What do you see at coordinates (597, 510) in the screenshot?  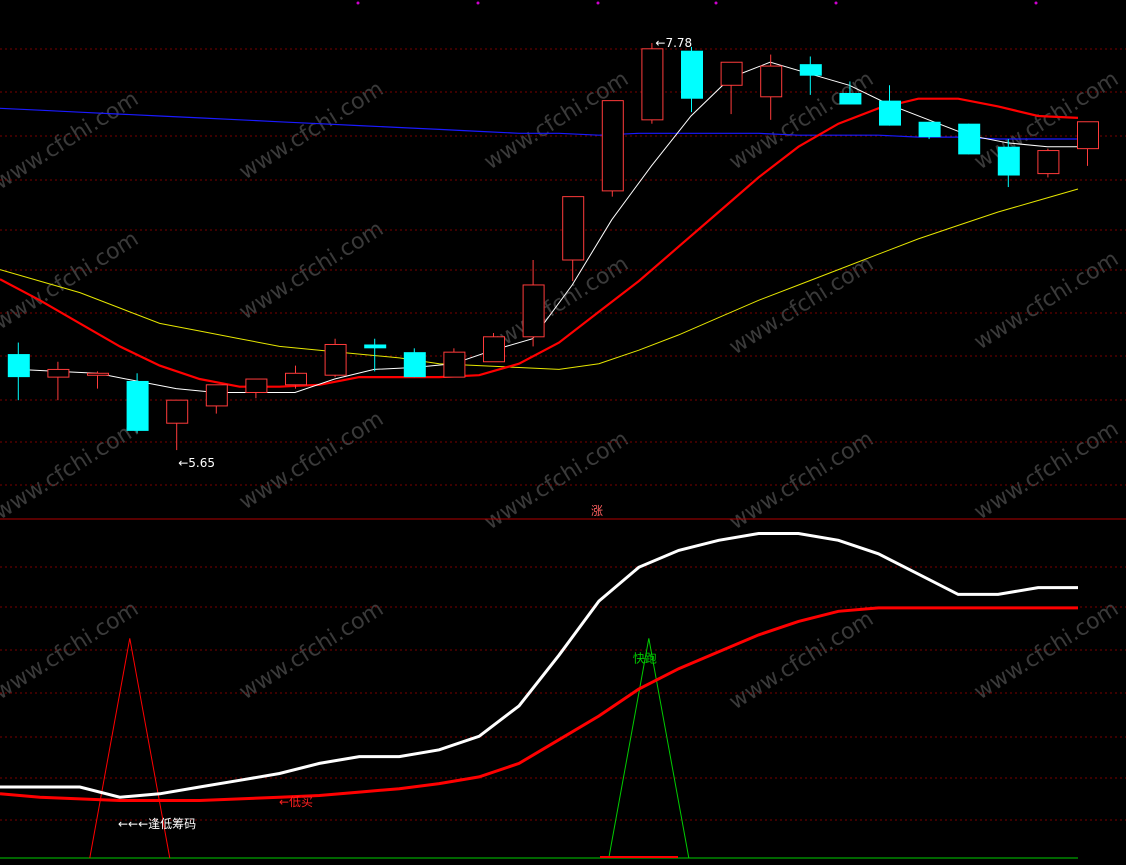 I see `rise-marker: 涨` at bounding box center [597, 510].